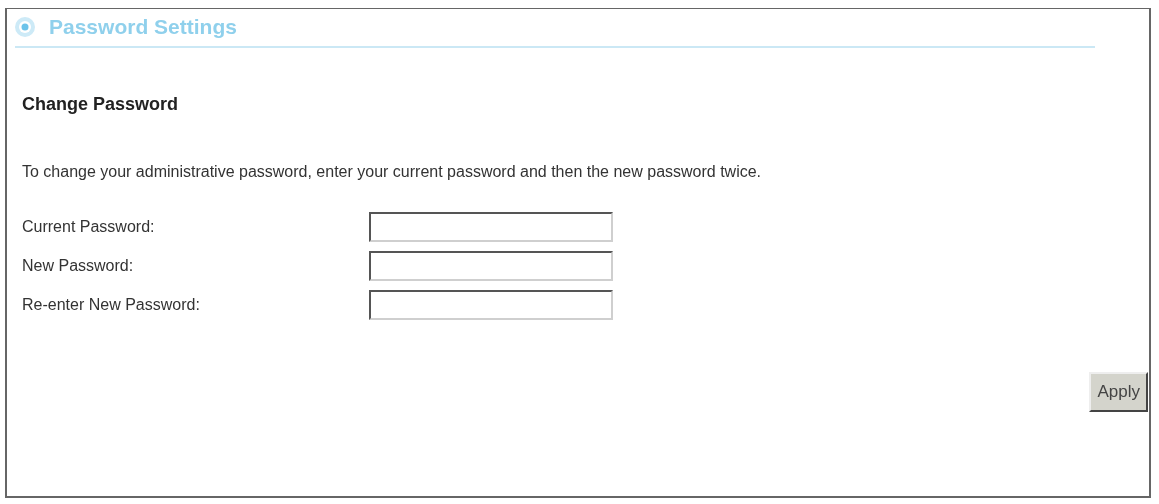  I want to click on target-icon, so click(25, 27).